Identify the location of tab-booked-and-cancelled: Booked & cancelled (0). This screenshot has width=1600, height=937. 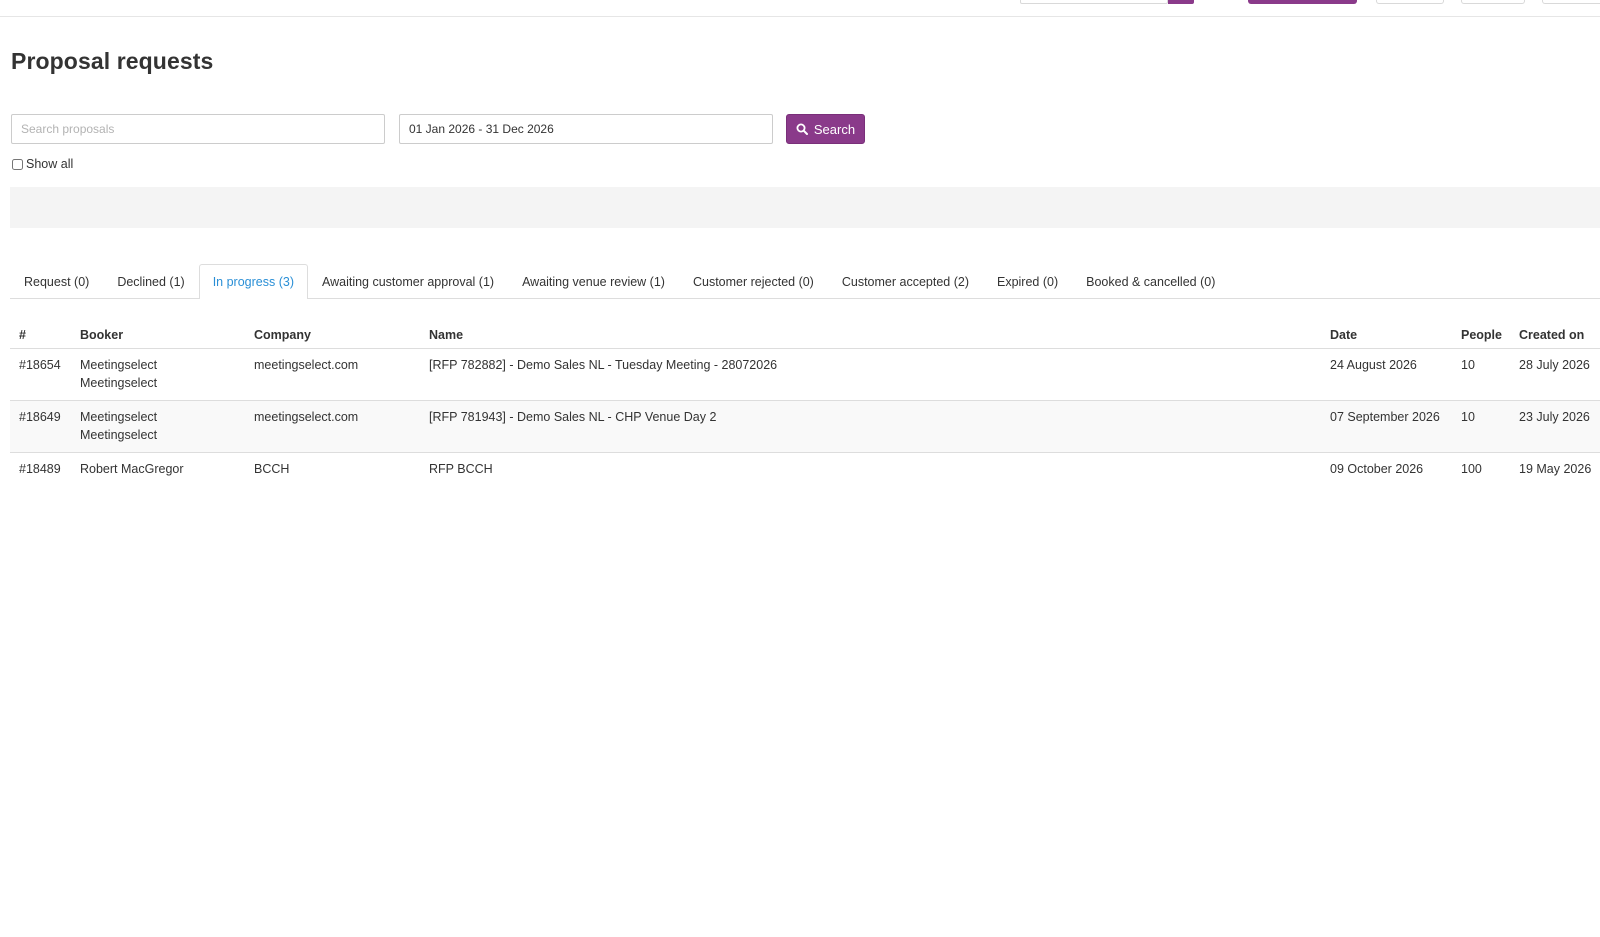
(1150, 281).